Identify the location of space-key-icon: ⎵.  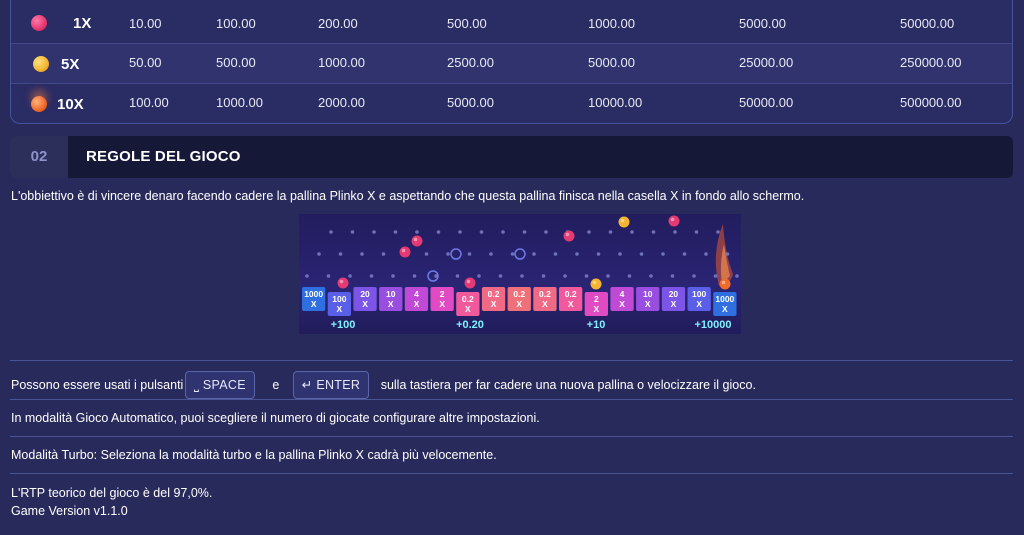
(196, 385).